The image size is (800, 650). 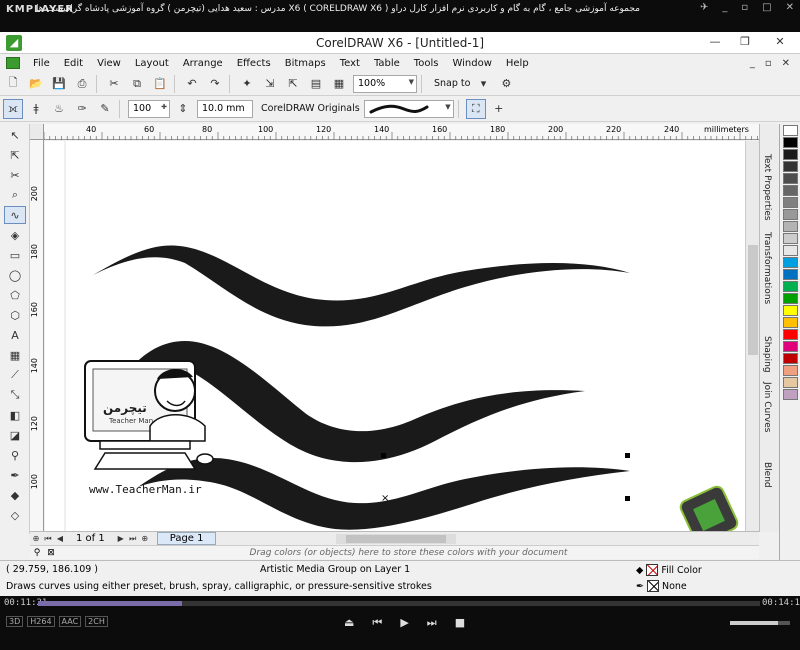 I want to click on ruler-origin, so click(x=37, y=132).